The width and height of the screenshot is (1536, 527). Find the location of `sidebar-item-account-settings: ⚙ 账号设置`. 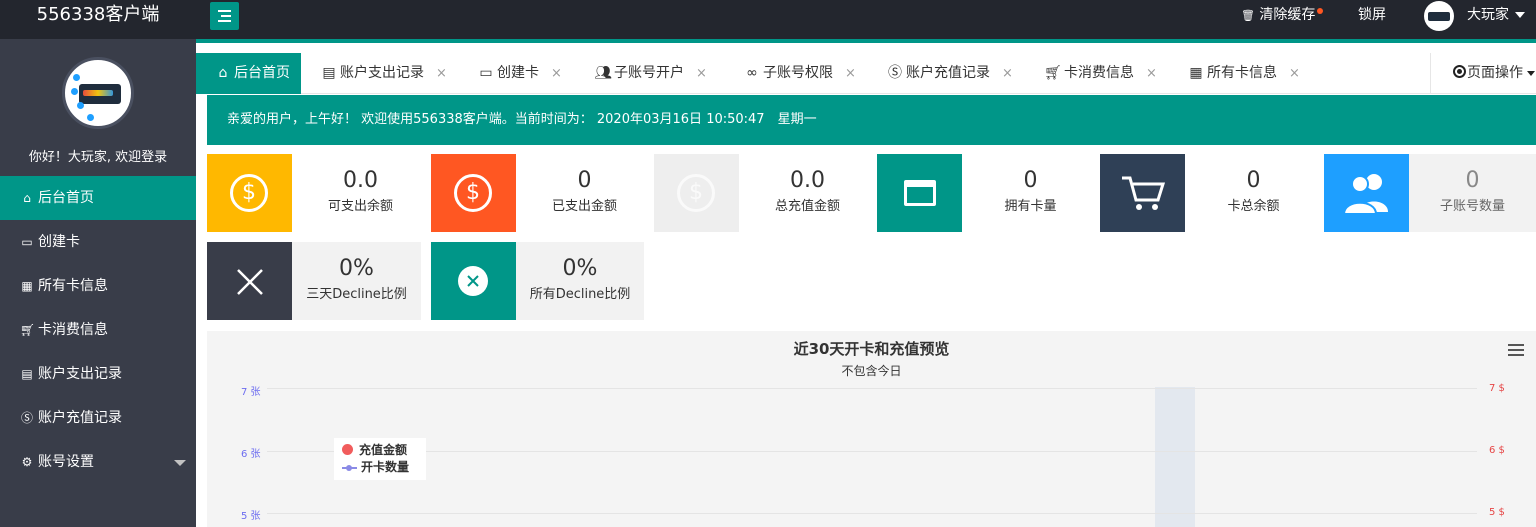

sidebar-item-account-settings: ⚙ 账号设置 is located at coordinates (98, 462).